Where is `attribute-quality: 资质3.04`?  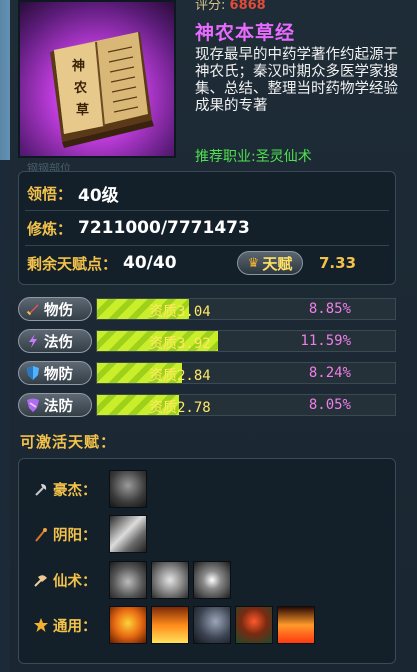 attribute-quality: 资质3.04 is located at coordinates (180, 311).